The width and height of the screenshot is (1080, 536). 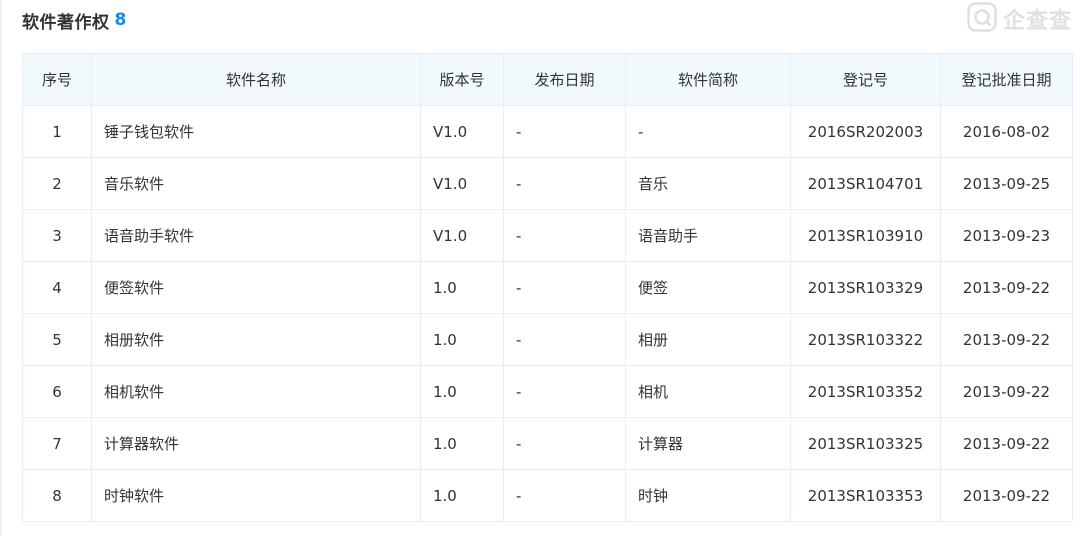 I want to click on header-short-name: 软件简称, so click(x=708, y=79).